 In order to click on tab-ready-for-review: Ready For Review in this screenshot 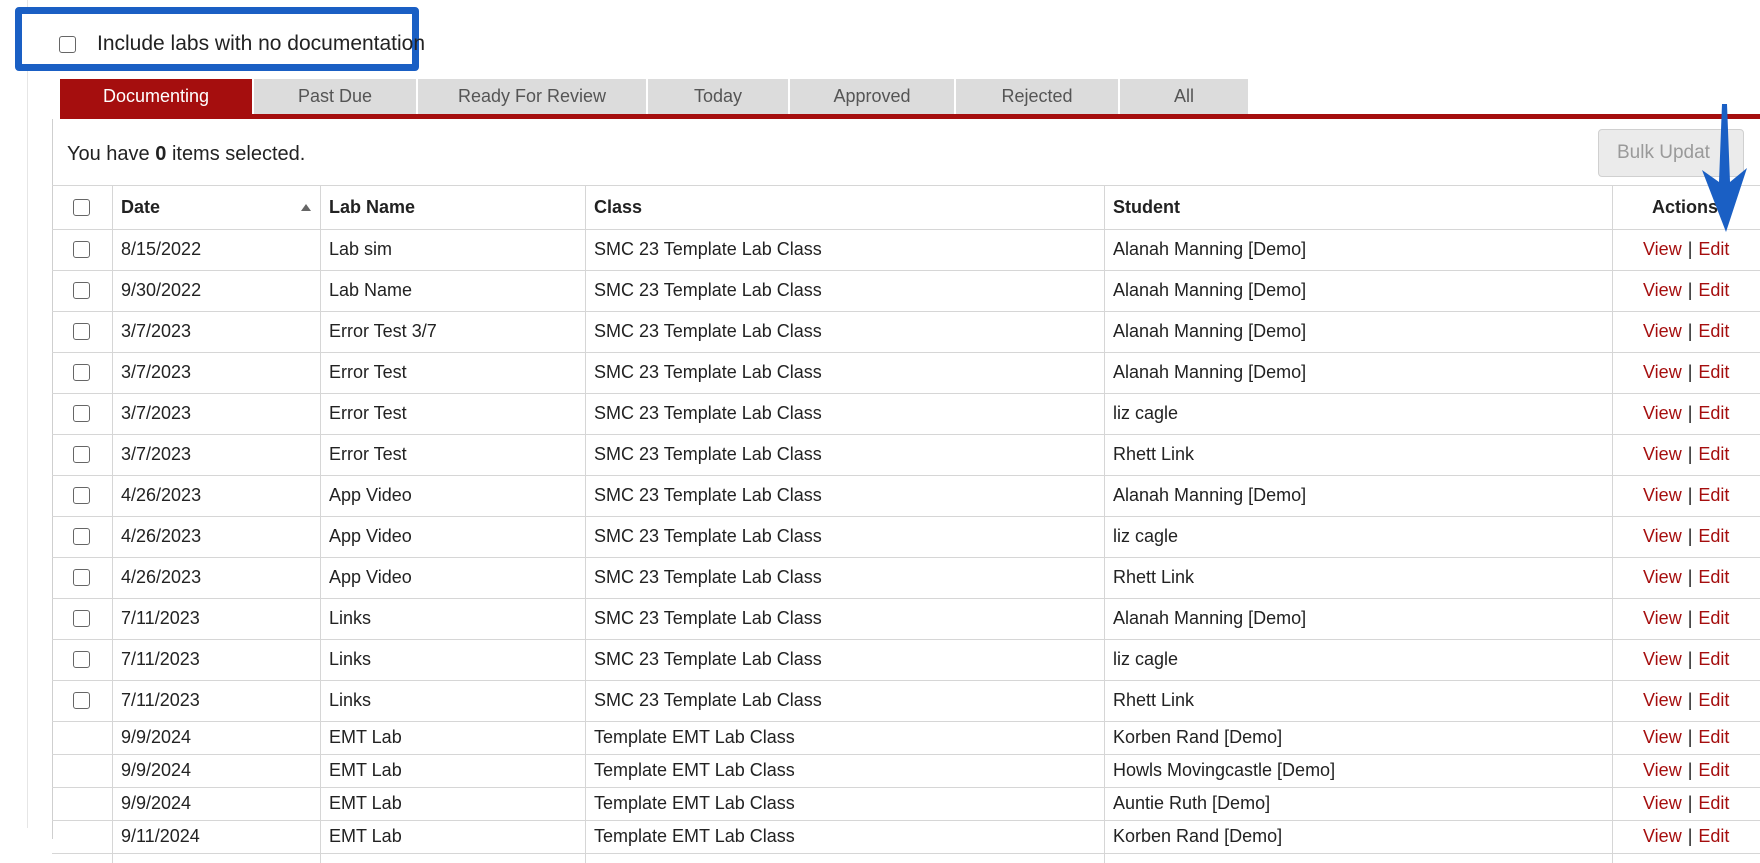, I will do `click(532, 96)`.